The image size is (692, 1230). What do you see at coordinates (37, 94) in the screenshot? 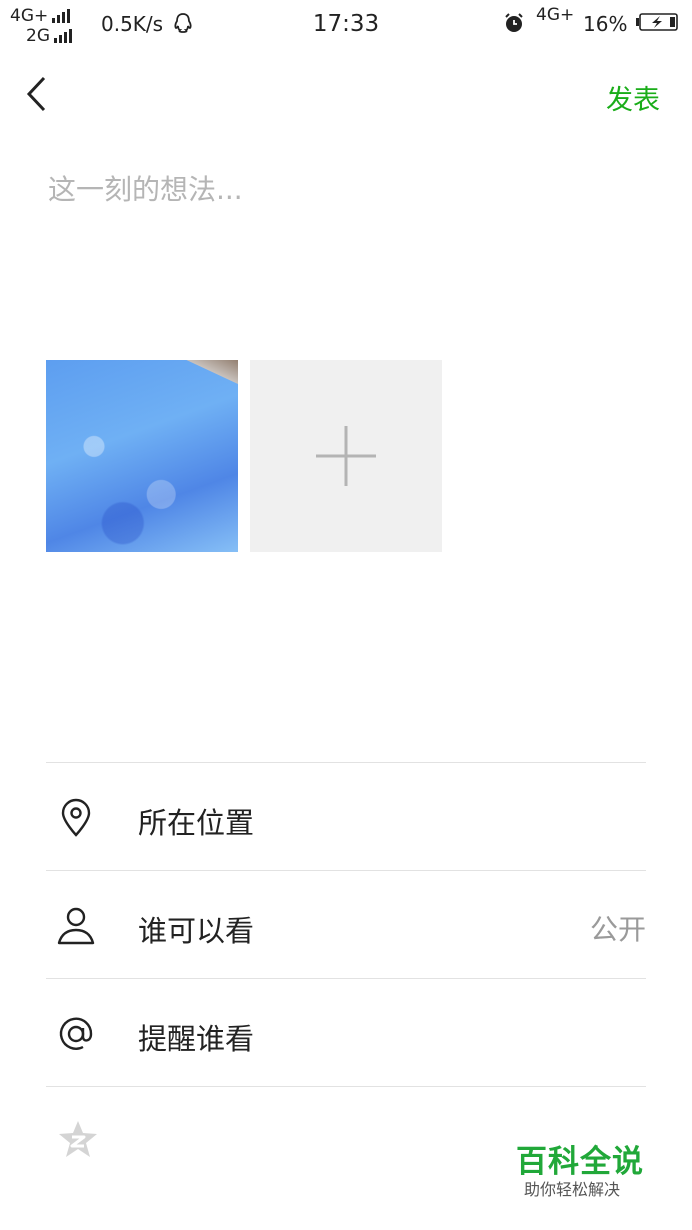
I see `chevron-left-icon` at bounding box center [37, 94].